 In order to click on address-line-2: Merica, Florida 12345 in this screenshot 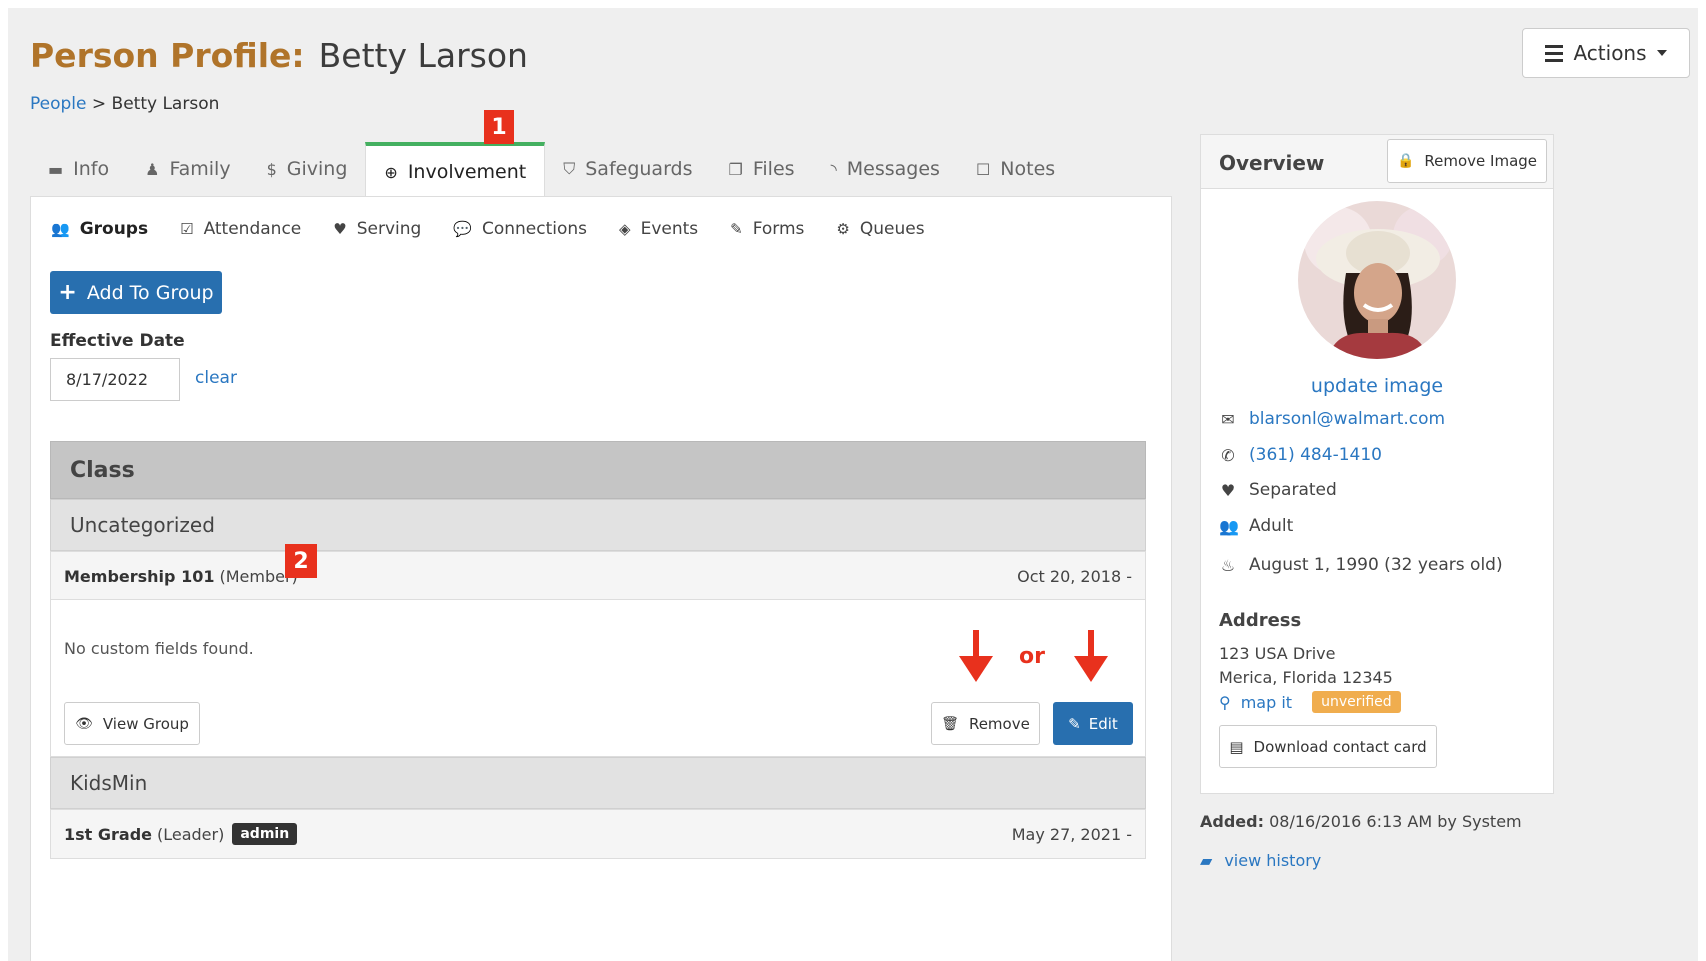, I will do `click(1306, 677)`.